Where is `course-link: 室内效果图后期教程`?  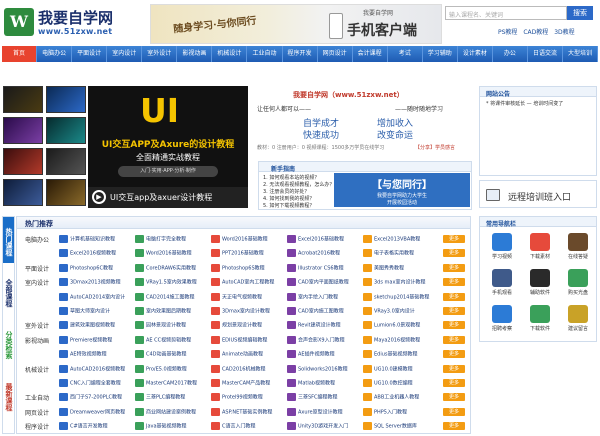 course-link: 室内效果图后期教程 is located at coordinates (172, 311).